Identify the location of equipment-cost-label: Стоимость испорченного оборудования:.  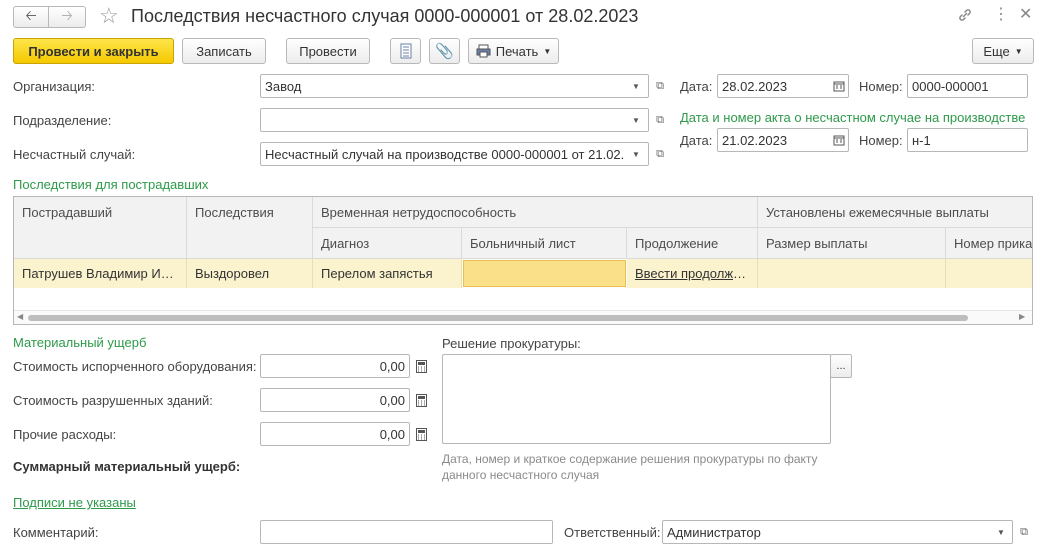
(135, 366).